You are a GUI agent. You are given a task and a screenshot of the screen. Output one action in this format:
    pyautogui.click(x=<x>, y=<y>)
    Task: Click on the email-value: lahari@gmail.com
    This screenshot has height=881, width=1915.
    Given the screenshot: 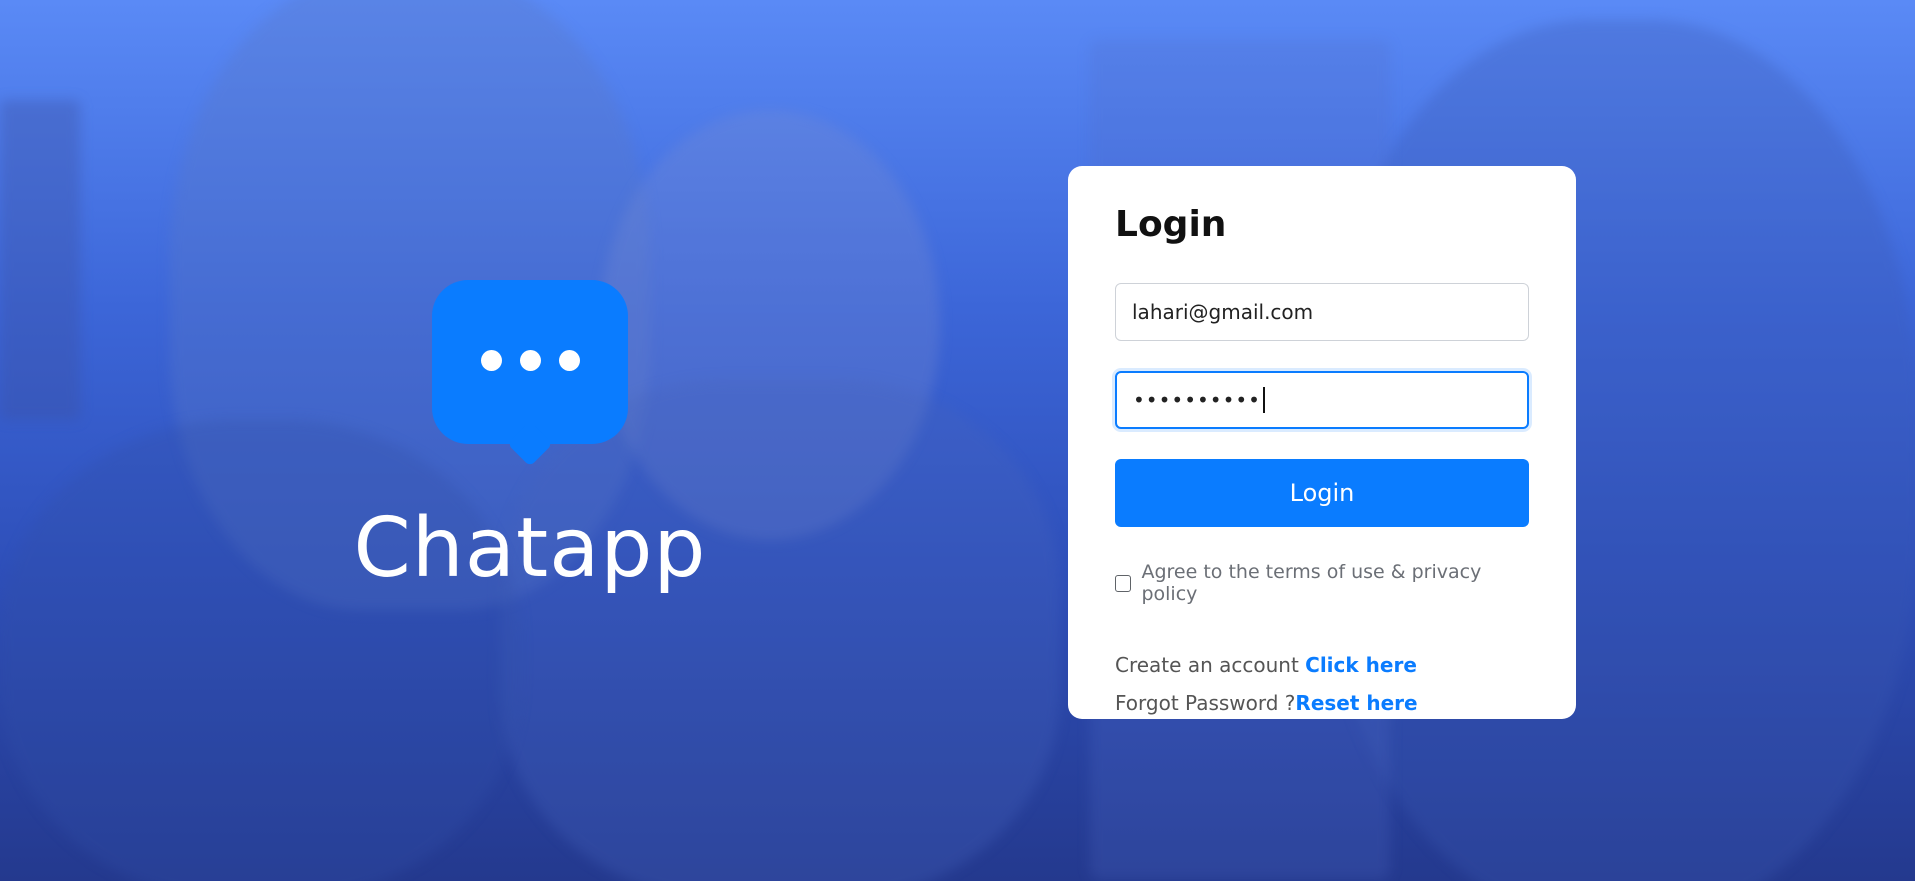 What is the action you would take?
    pyautogui.click(x=1223, y=312)
    